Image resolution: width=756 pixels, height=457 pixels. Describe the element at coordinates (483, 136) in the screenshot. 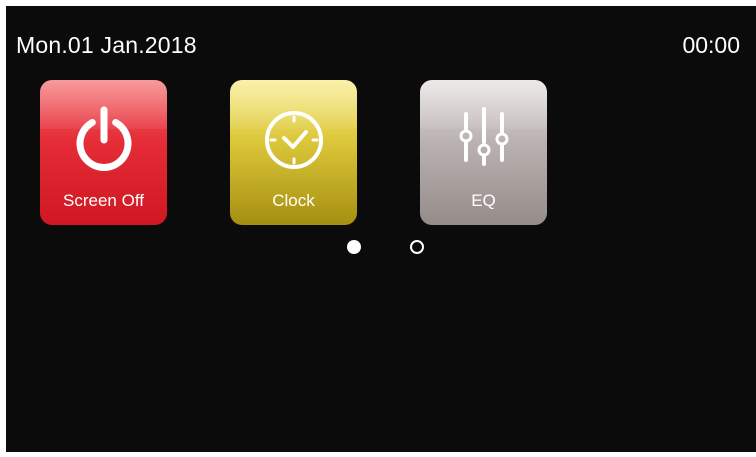

I see `equalizer-sliders-icon` at that location.